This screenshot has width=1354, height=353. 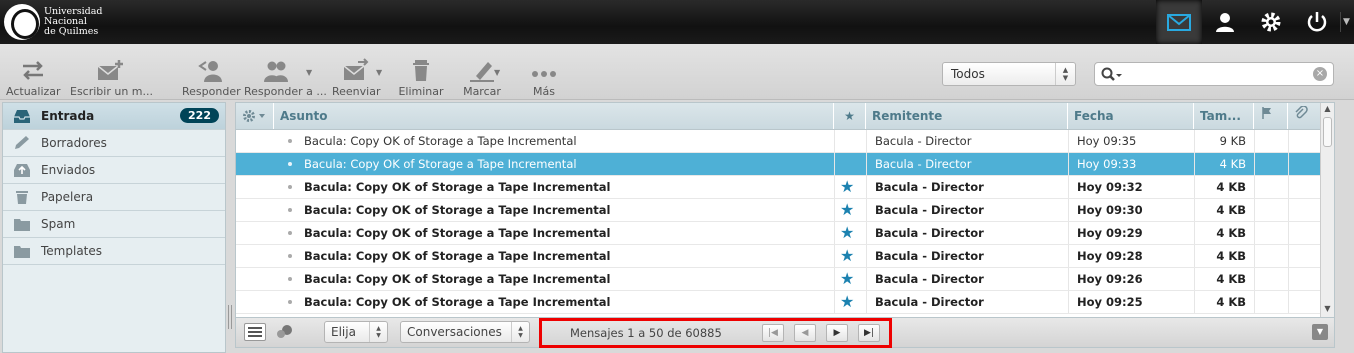 I want to click on column-from: Remitente, so click(x=967, y=116).